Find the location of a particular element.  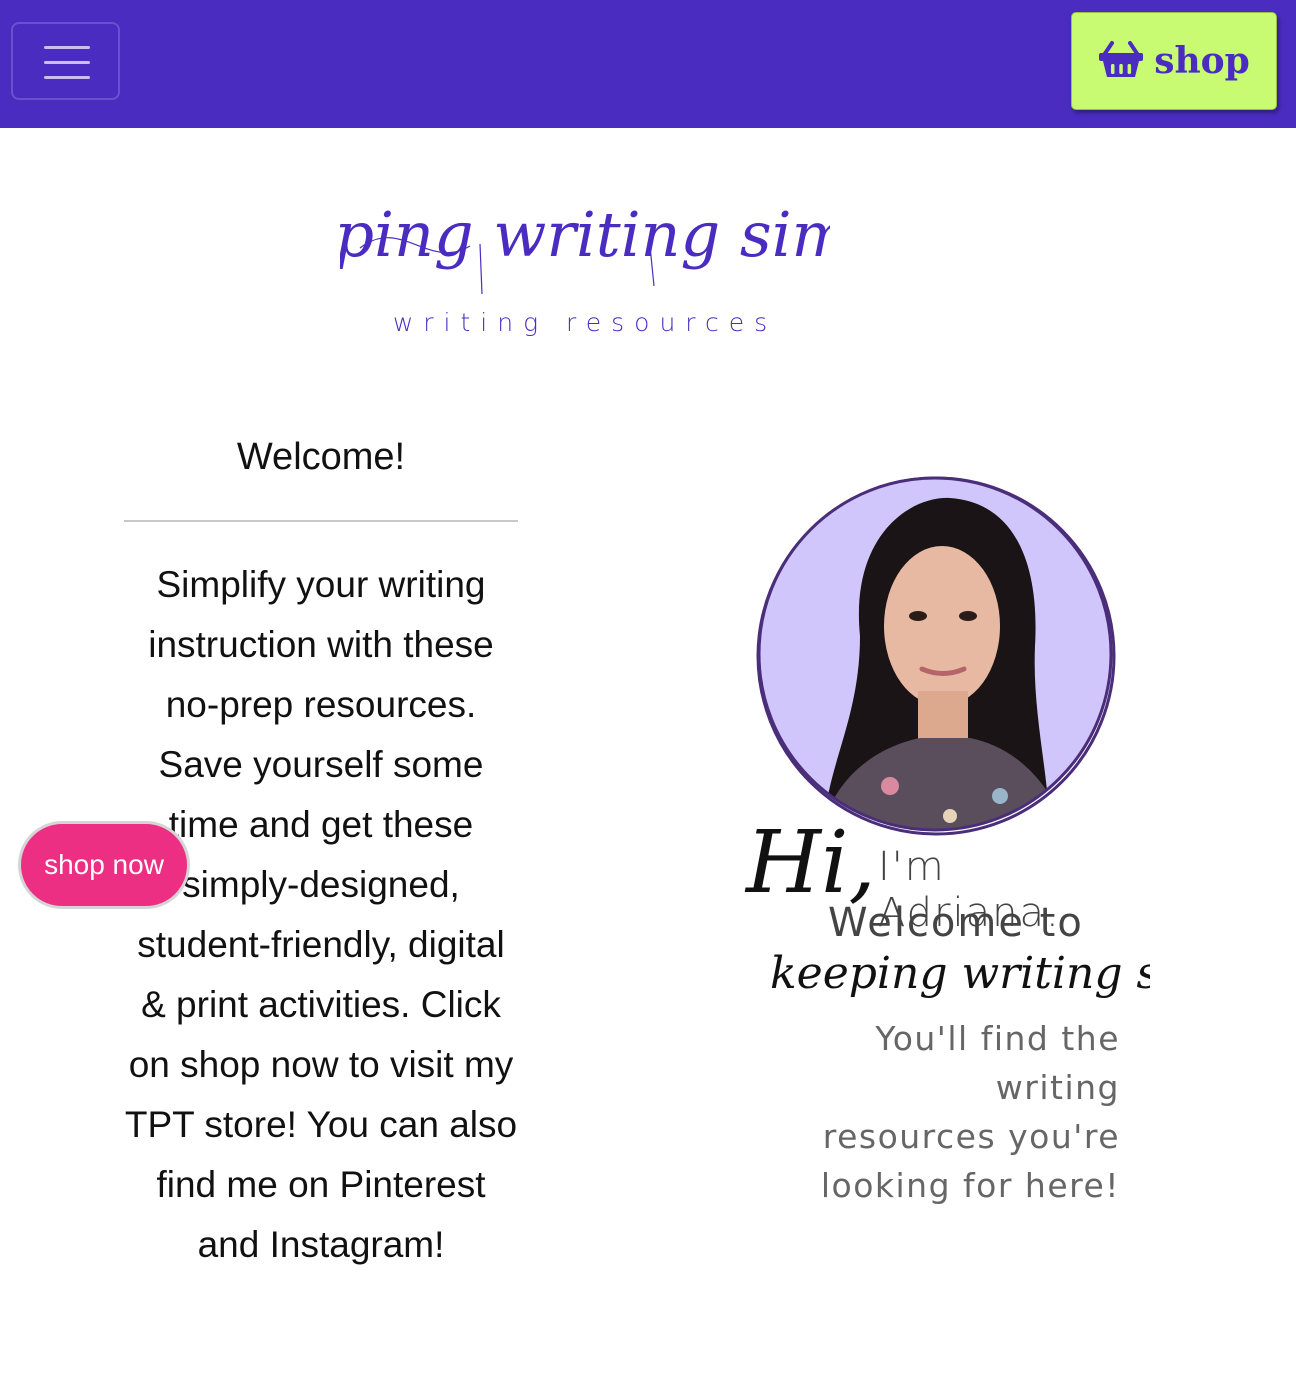

profile-avatar is located at coordinates (938, 658).